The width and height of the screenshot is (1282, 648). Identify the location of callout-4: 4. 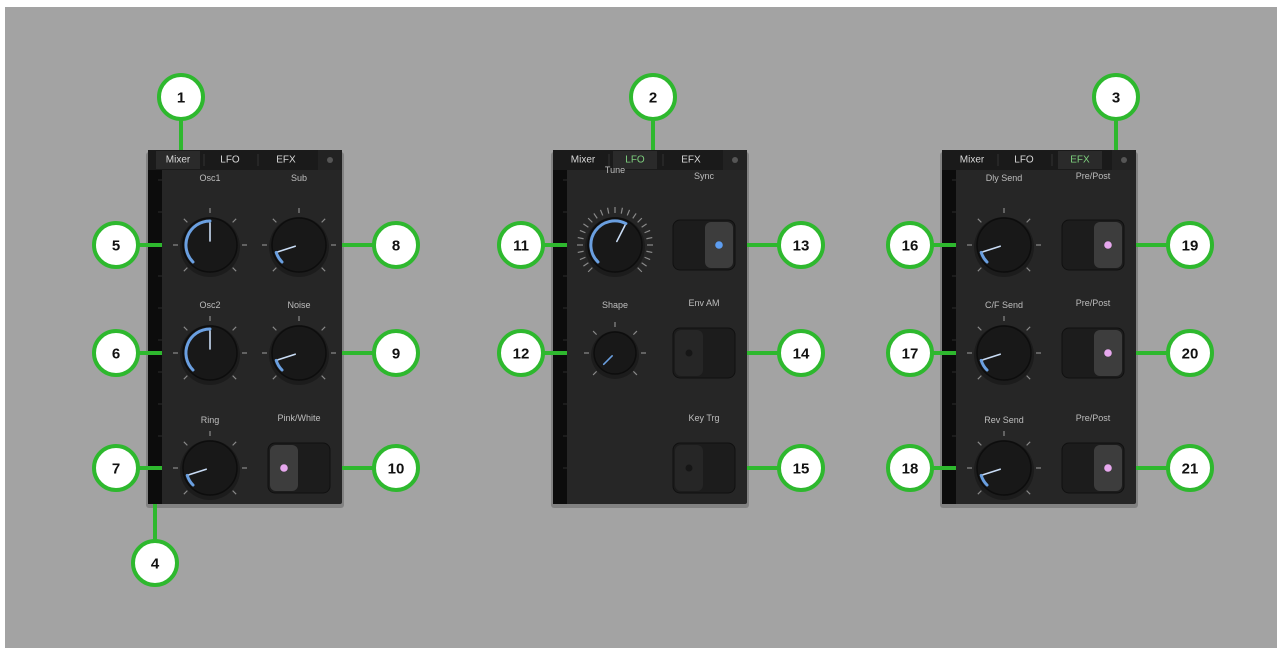
(155, 563).